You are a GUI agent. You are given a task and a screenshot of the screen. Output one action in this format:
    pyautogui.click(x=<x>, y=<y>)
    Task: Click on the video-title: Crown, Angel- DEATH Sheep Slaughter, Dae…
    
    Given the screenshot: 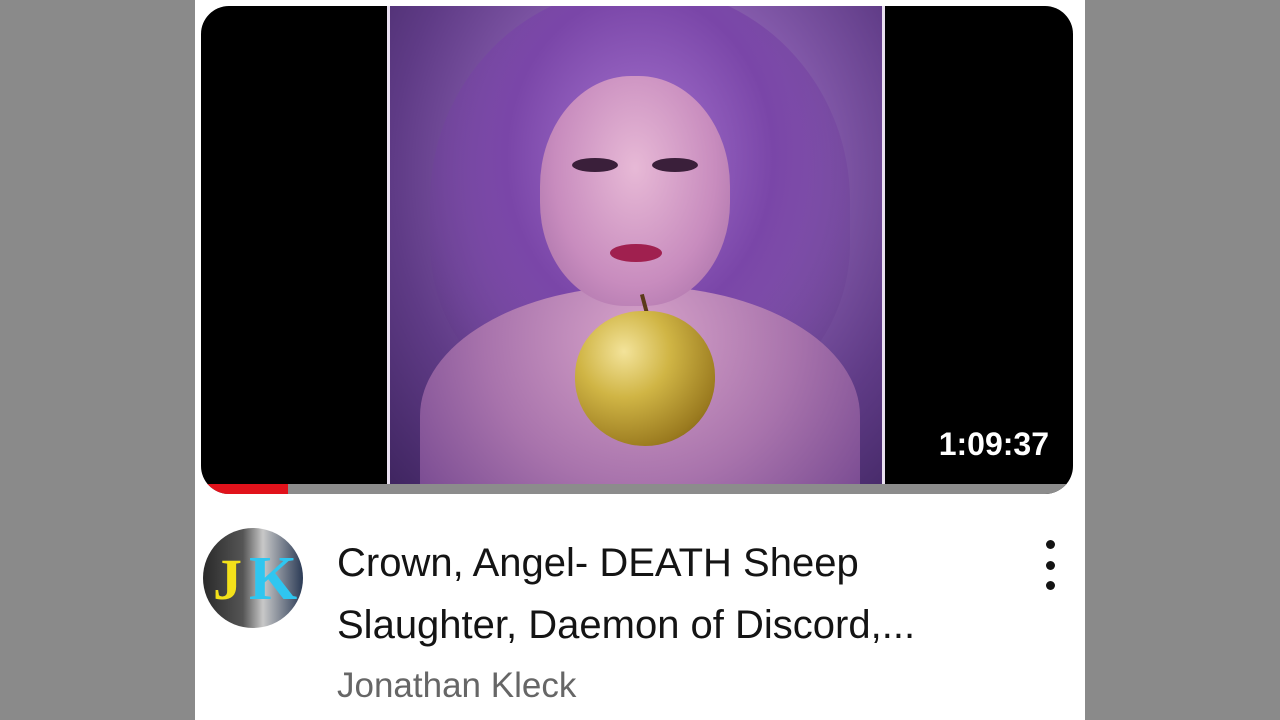 What is the action you would take?
    pyautogui.click(x=667, y=594)
    